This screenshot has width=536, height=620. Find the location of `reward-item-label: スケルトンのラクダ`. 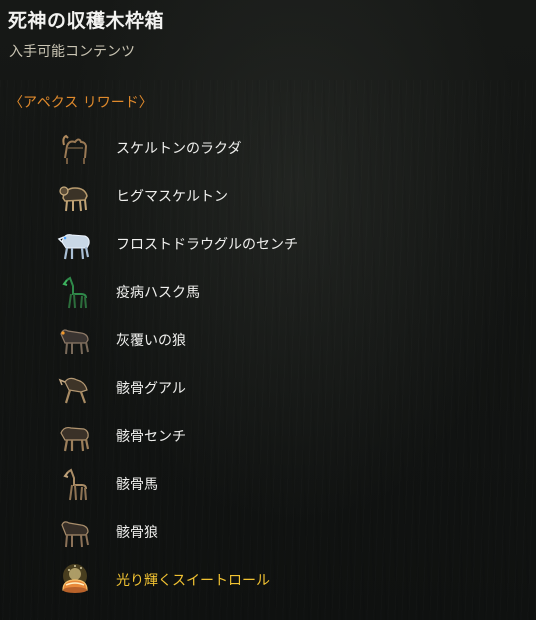

reward-item-label: スケルトンのラクダ is located at coordinates (179, 149).